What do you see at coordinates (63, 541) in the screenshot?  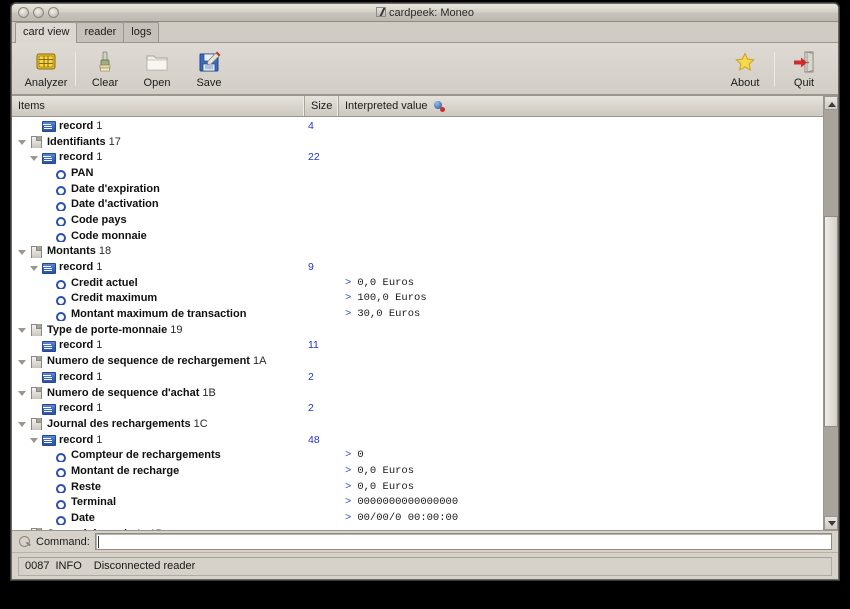 I see `command-label: Command:` at bounding box center [63, 541].